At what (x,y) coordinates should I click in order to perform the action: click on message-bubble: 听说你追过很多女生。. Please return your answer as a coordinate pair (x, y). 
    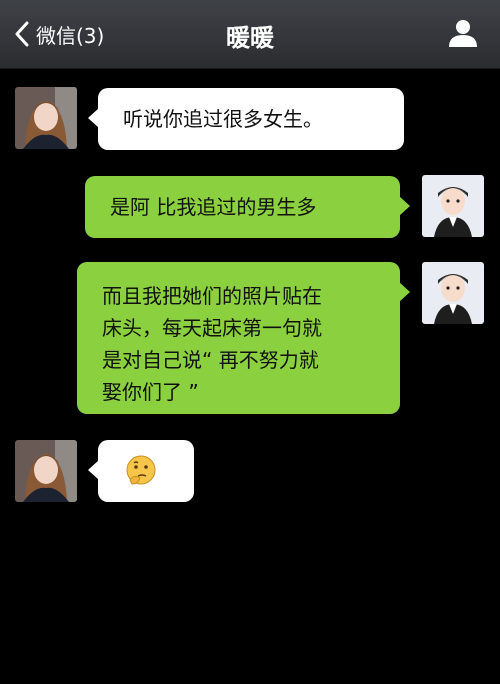
    Looking at the image, I should click on (246, 119).